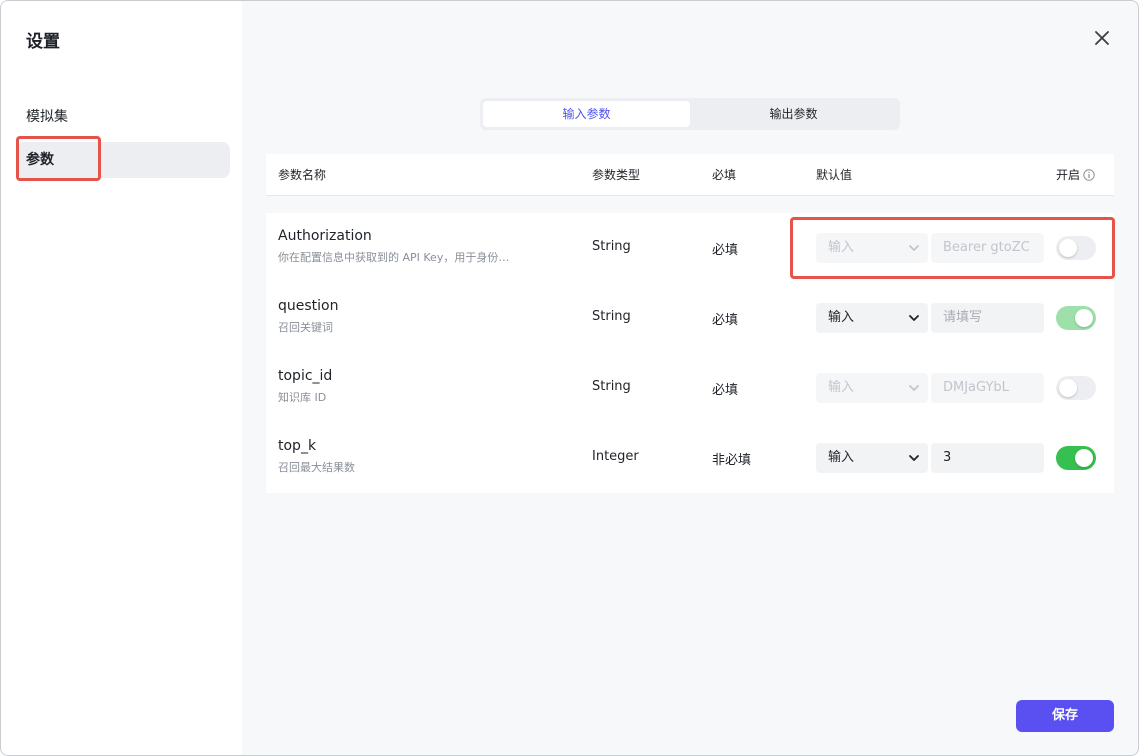  I want to click on header-required: 必填, so click(724, 175).